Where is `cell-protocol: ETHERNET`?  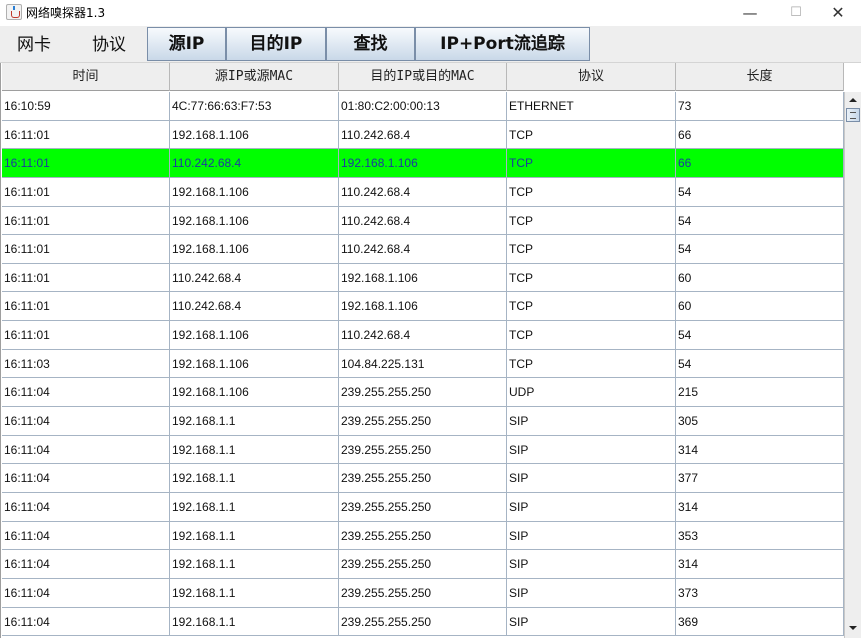
cell-protocol: ETHERNET is located at coordinates (591, 106).